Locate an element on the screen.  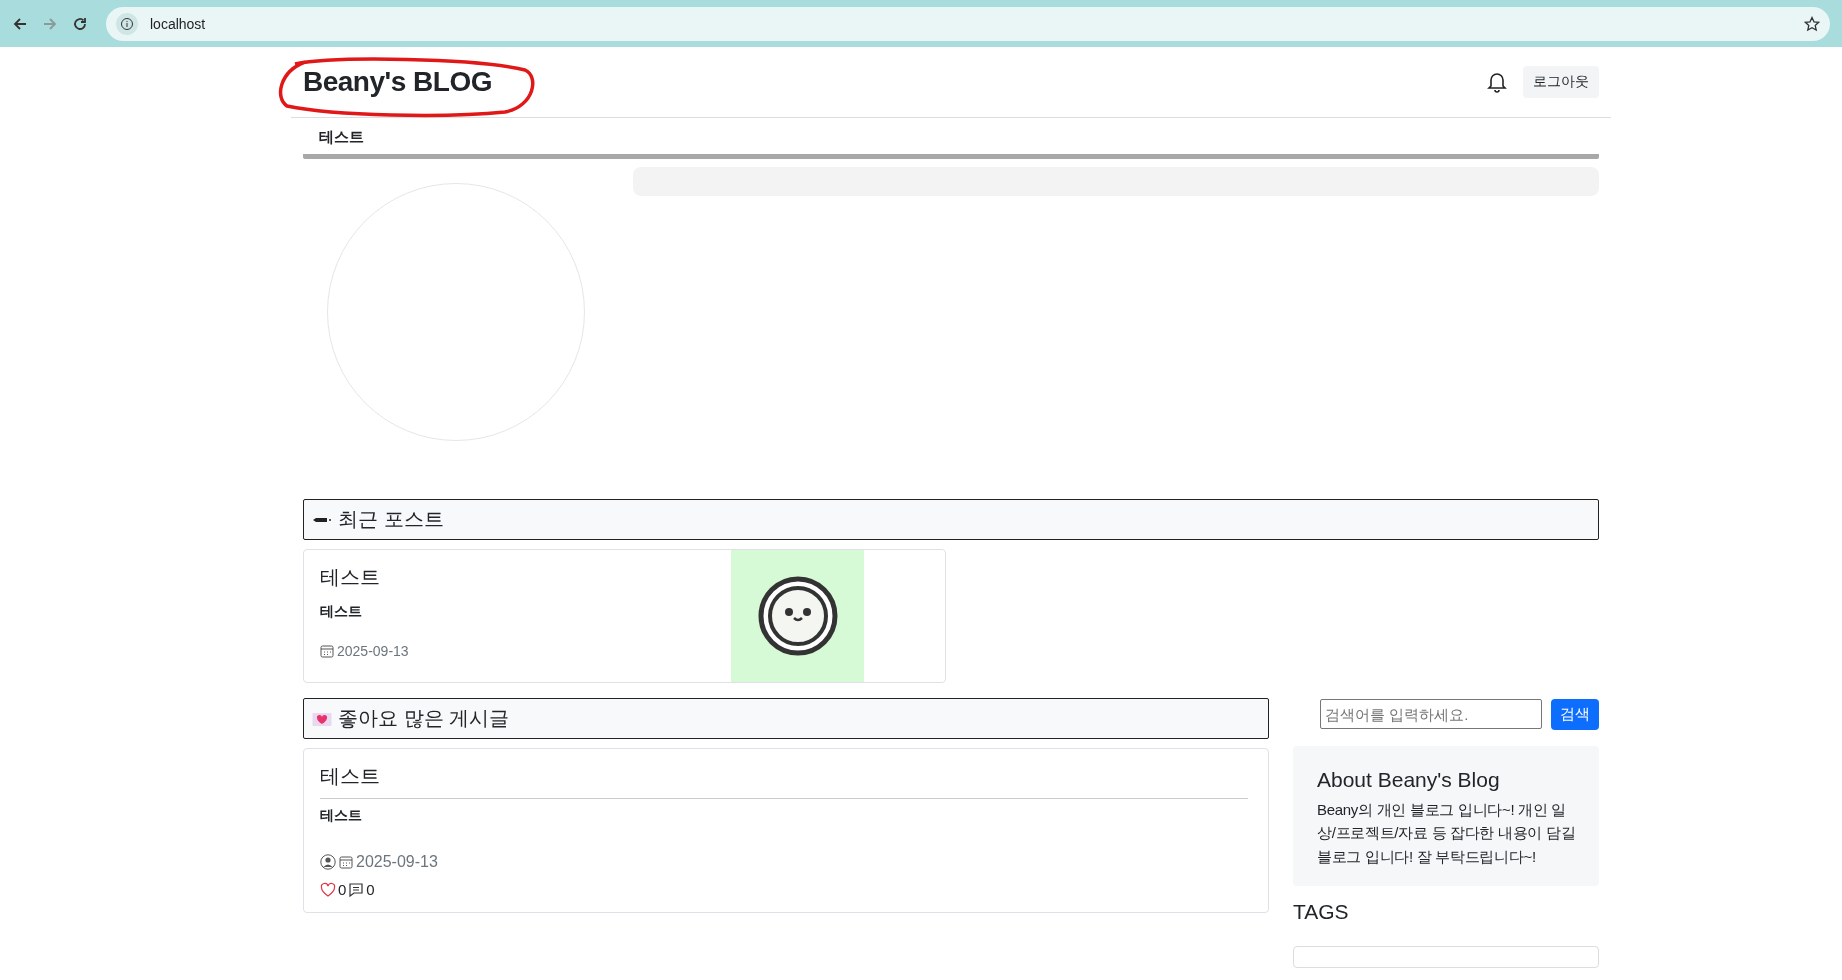
reload-icon is located at coordinates (80, 23).